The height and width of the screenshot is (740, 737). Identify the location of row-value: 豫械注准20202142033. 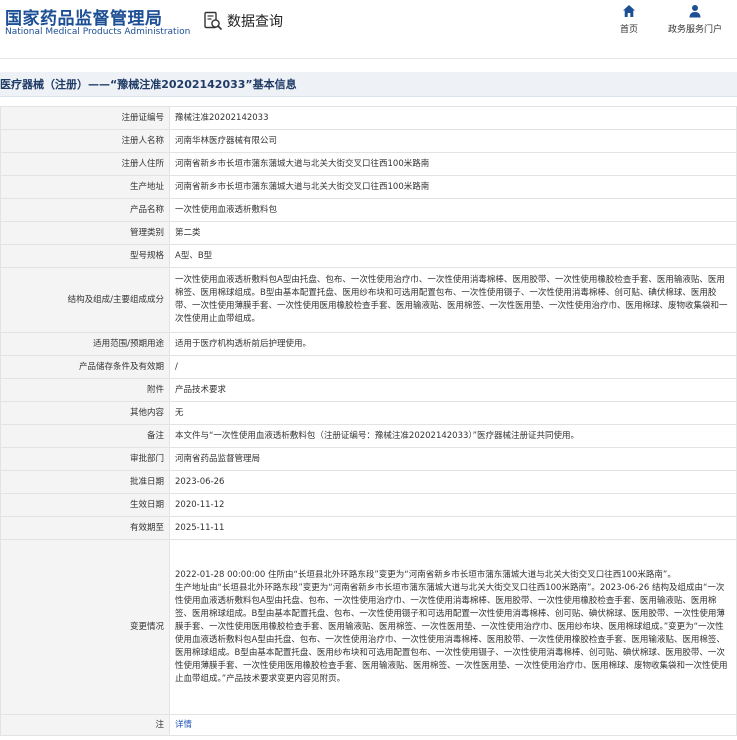
(453, 118).